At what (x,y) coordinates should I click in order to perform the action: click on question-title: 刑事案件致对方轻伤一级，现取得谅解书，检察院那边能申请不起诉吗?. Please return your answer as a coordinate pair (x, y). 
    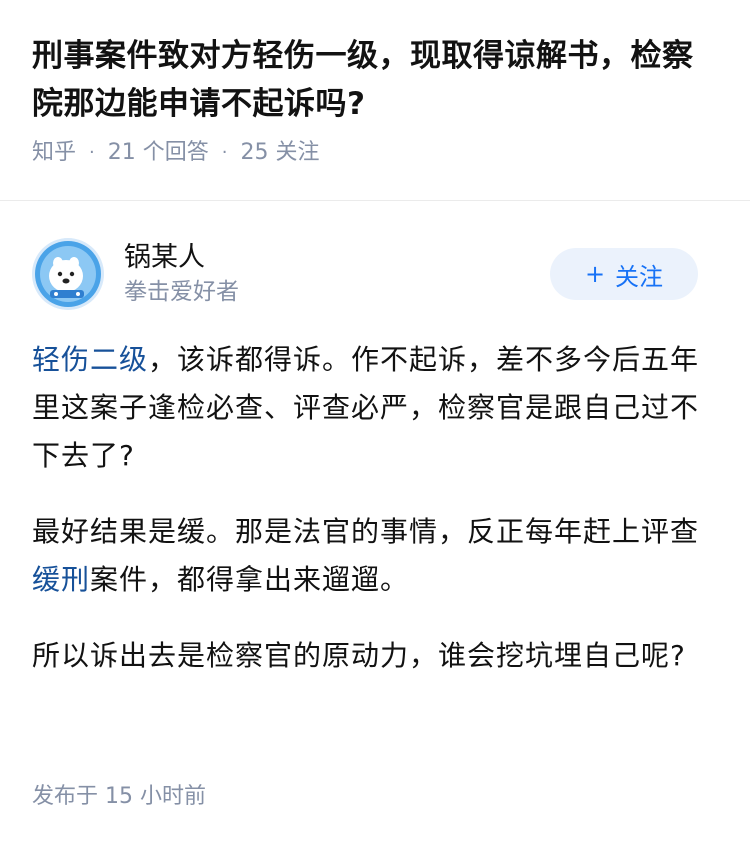
    Looking at the image, I should click on (375, 80).